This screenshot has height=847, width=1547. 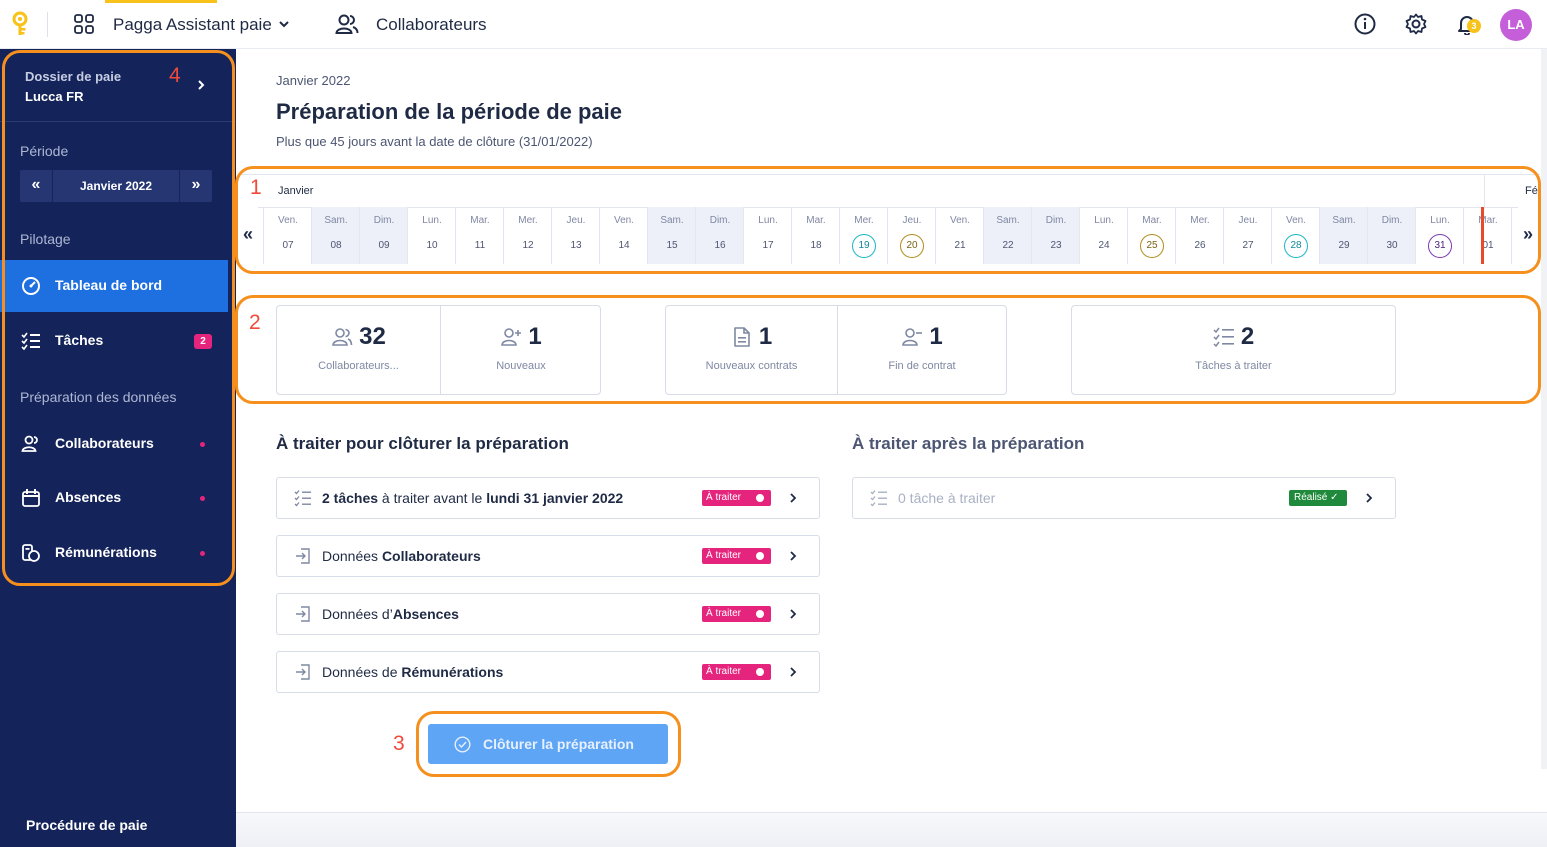 I want to click on gear-icon, so click(x=1416, y=24).